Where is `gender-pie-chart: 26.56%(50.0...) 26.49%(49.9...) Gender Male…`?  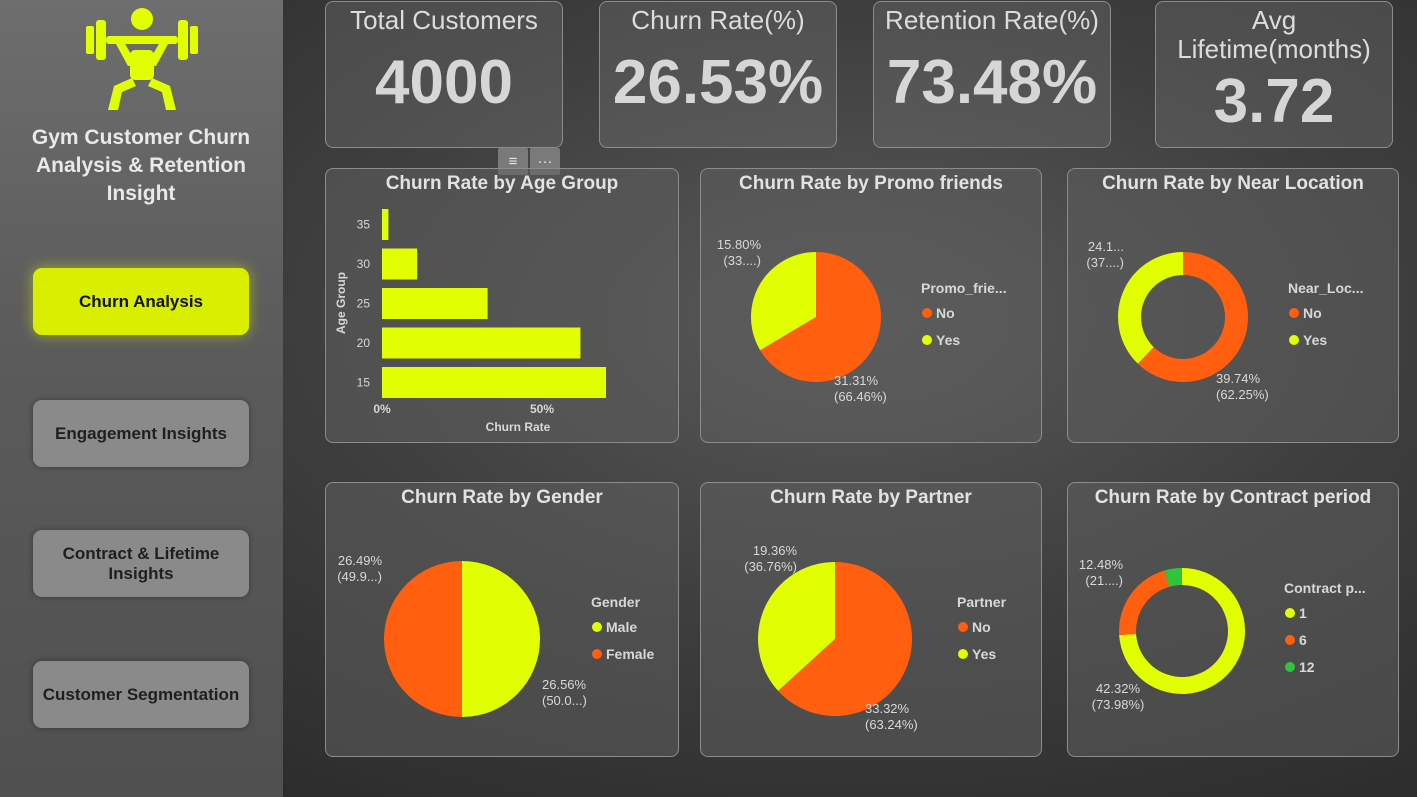
gender-pie-chart: 26.56%(50.0...) 26.49%(49.9...) Gender Male… is located at coordinates (495, 635).